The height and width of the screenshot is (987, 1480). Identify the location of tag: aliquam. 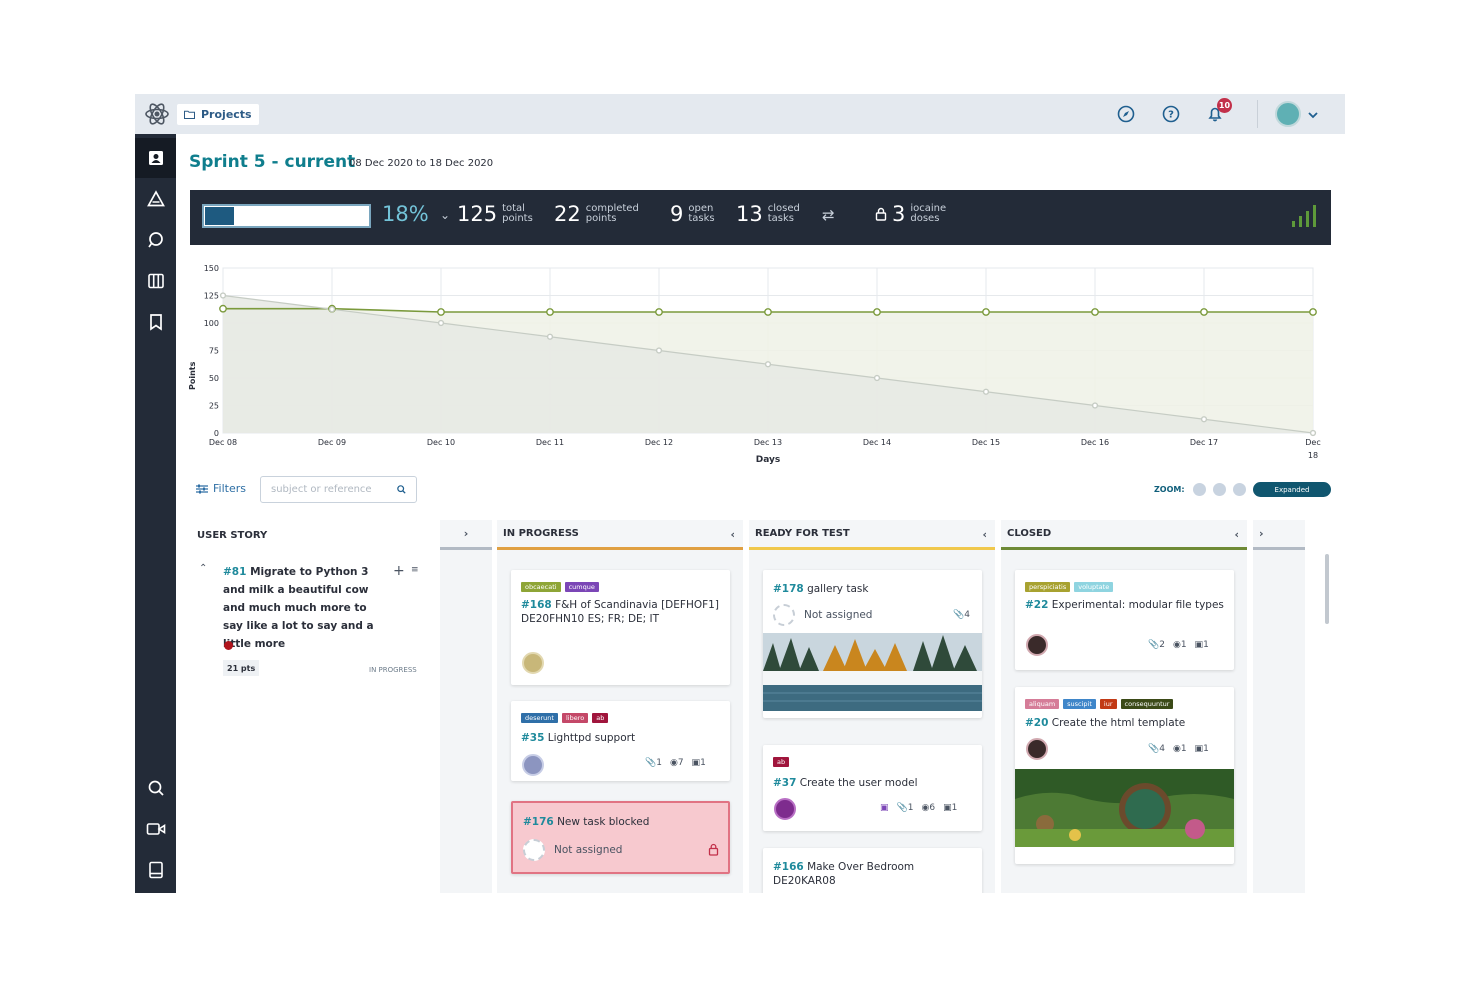
(1042, 704).